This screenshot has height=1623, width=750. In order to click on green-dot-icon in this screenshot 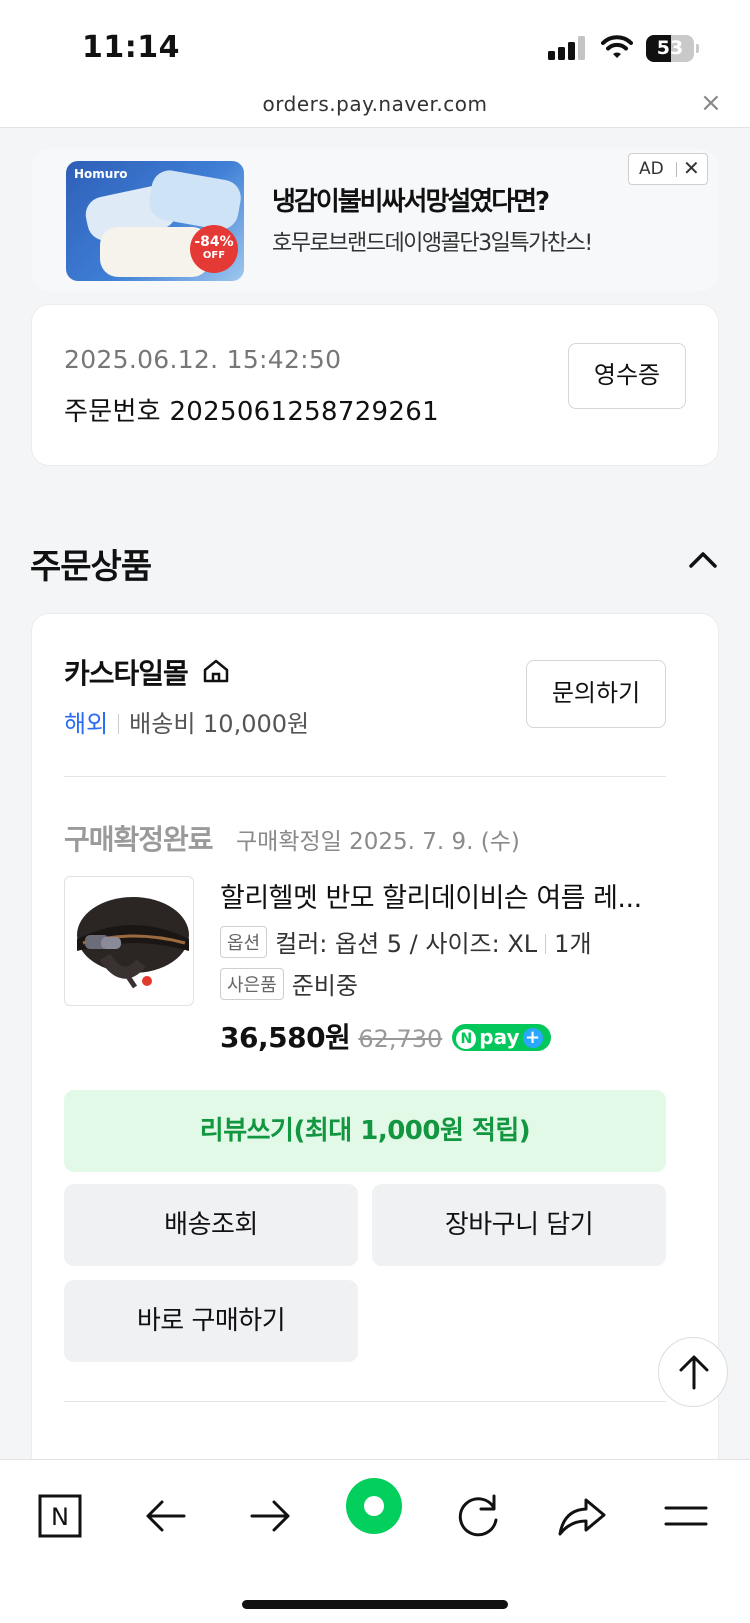, I will do `click(374, 1506)`.